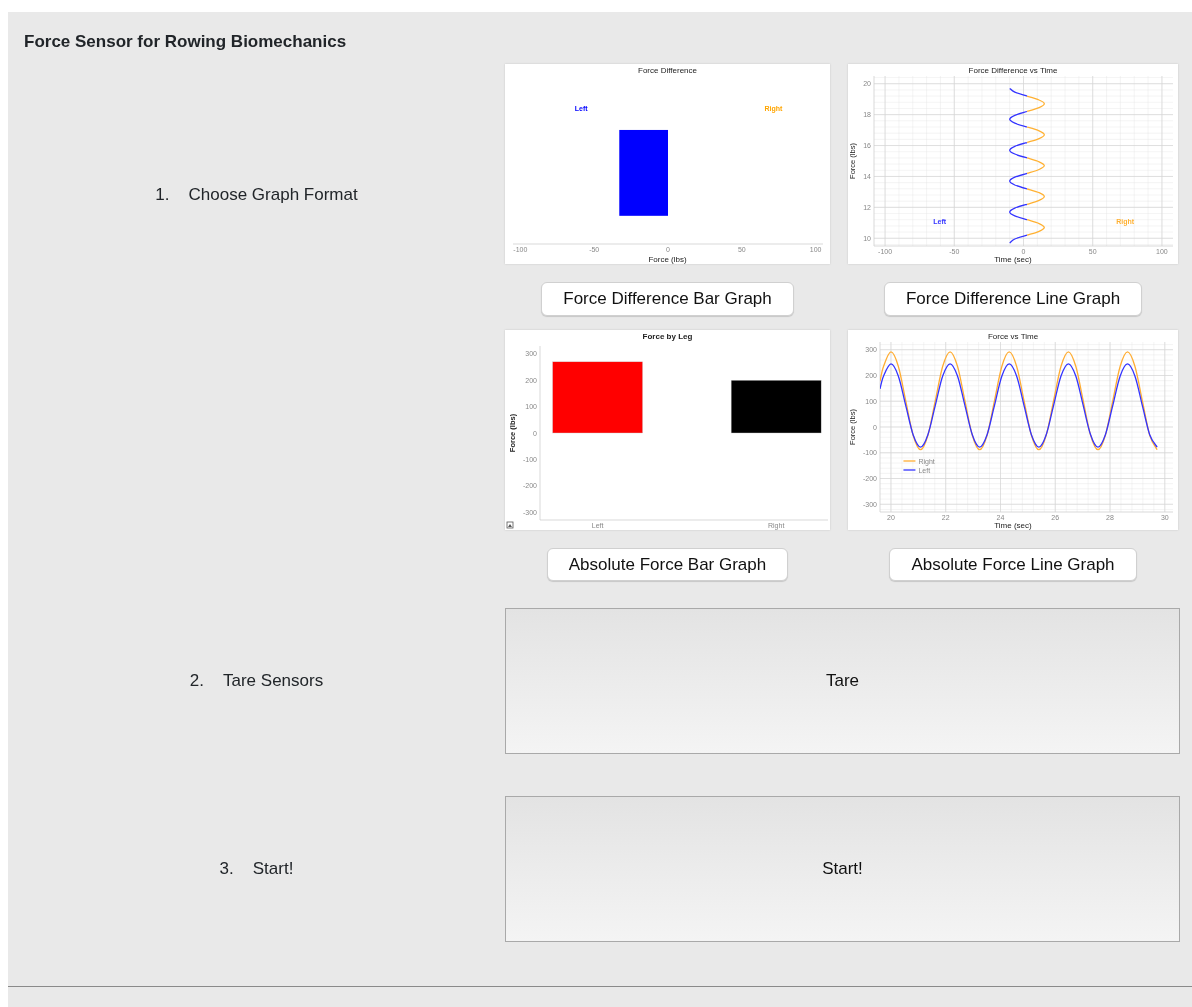  I want to click on graph-button: Force Difference Bar Graph, so click(667, 299).